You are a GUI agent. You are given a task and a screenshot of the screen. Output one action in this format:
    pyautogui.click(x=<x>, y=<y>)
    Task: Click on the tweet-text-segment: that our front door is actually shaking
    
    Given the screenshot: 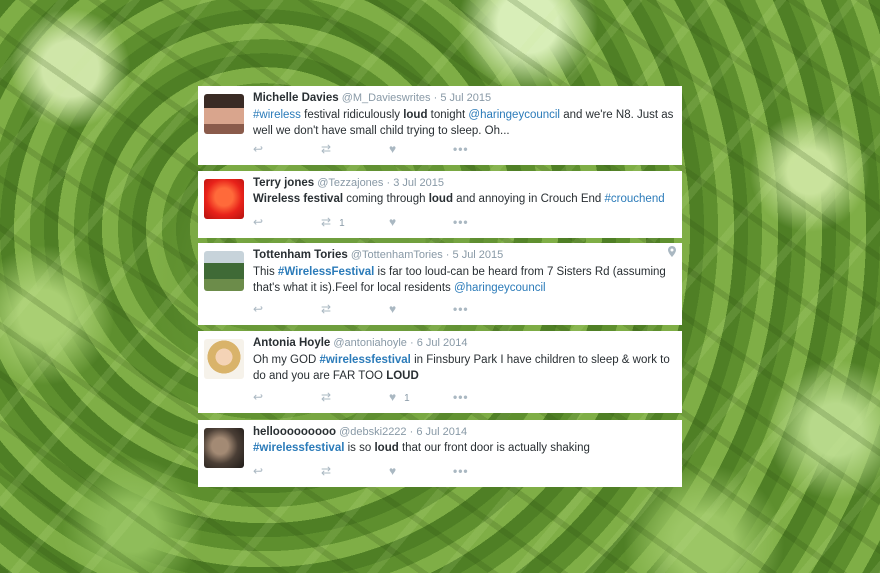 What is the action you would take?
    pyautogui.click(x=494, y=448)
    